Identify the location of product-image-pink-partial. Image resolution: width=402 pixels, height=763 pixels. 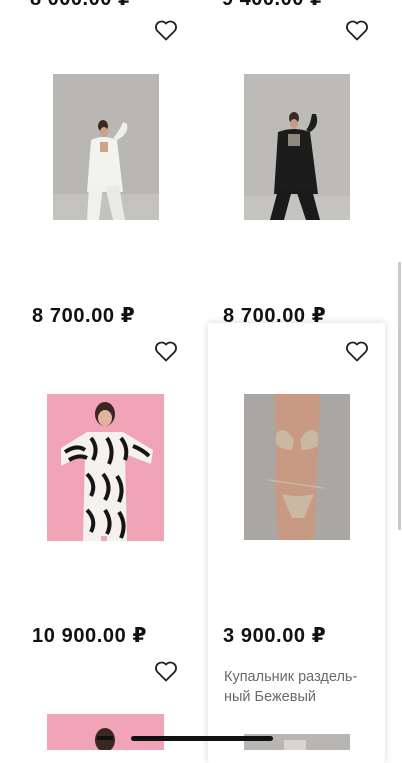
(105, 732).